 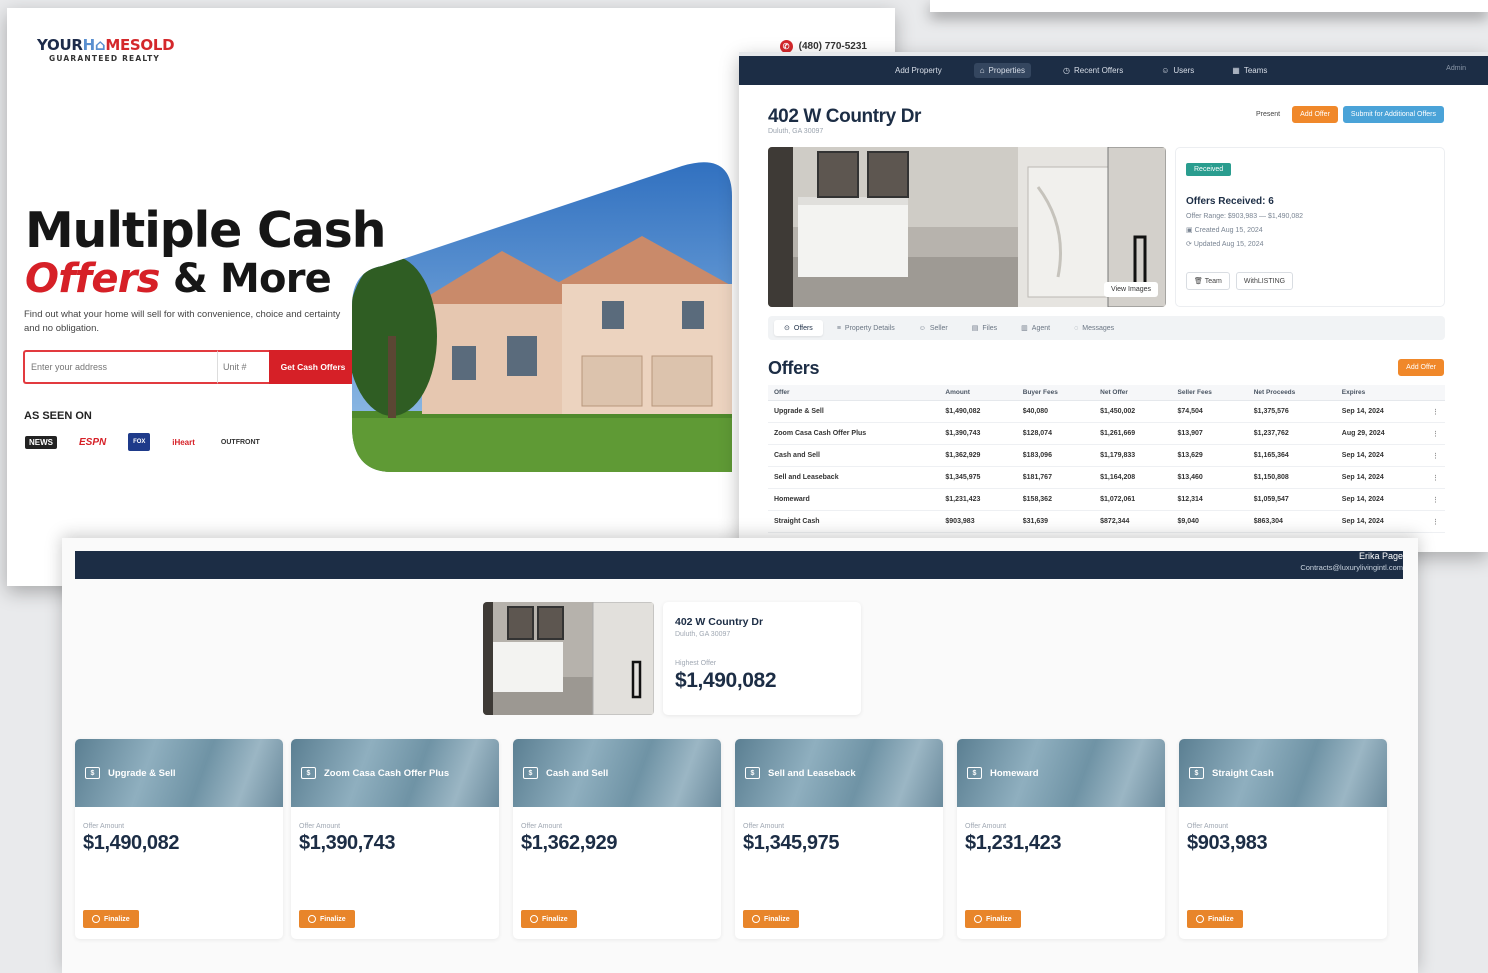 What do you see at coordinates (984, 328) in the screenshot?
I see `tab-files: ▤ Files` at bounding box center [984, 328].